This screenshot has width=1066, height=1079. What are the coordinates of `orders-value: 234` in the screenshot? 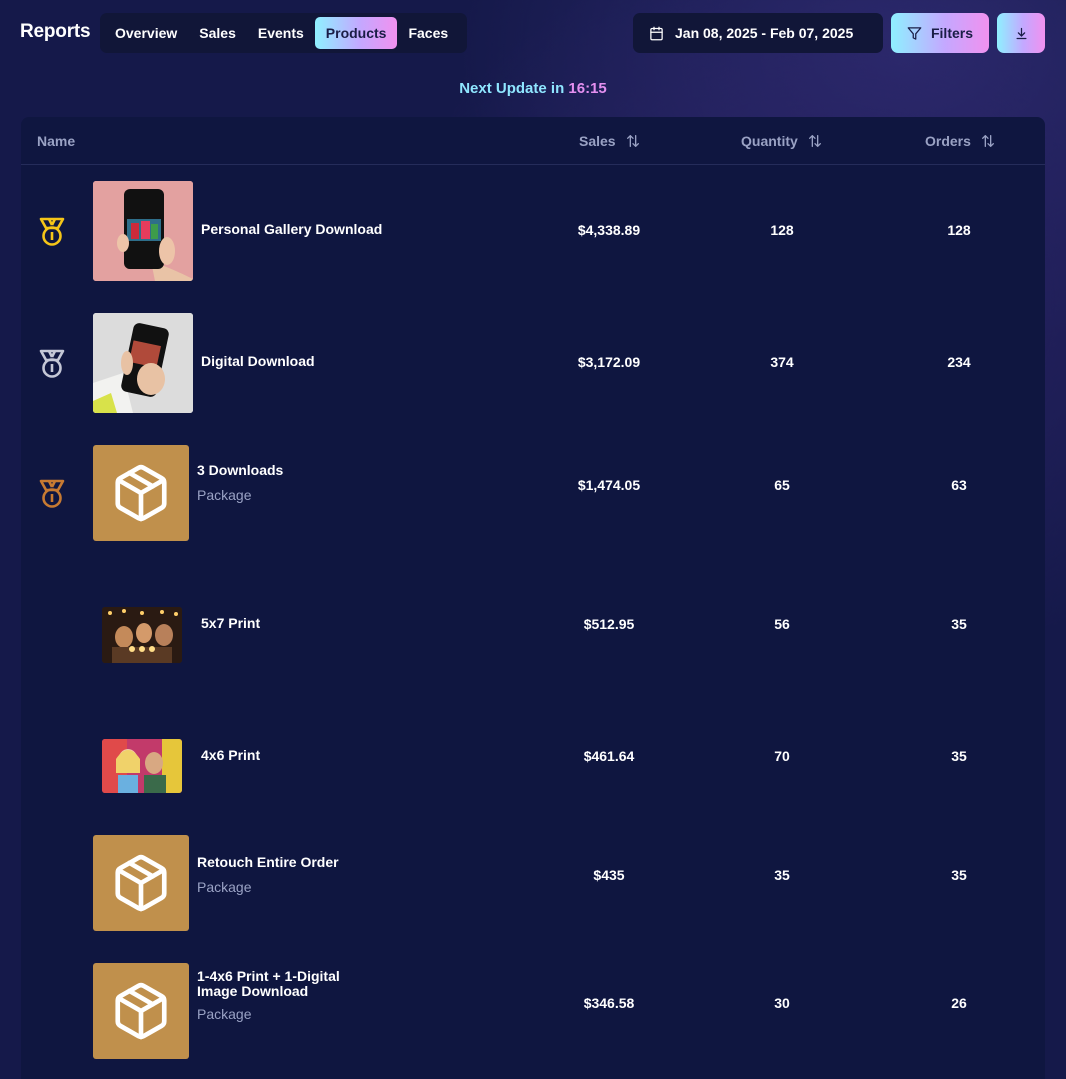 It's located at (959, 362).